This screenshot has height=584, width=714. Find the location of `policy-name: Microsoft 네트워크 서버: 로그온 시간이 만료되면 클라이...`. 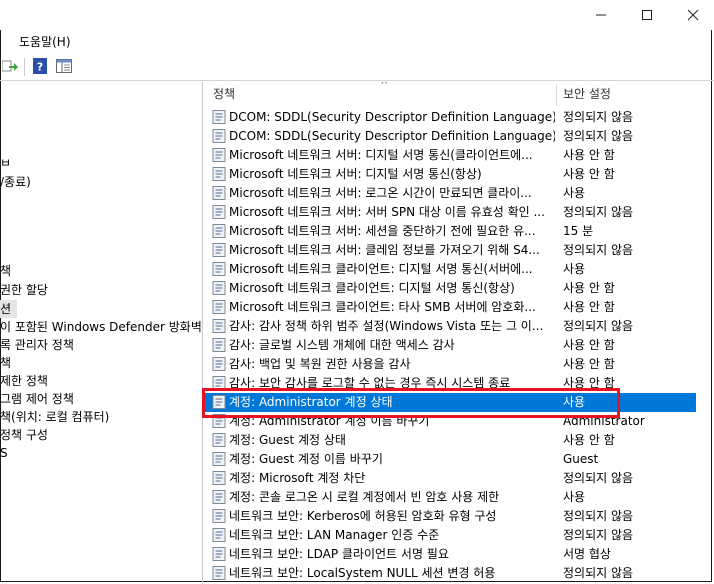

policy-name: Microsoft 네트워크 서버: 로그온 시간이 만료되면 클라이... is located at coordinates (380, 193).